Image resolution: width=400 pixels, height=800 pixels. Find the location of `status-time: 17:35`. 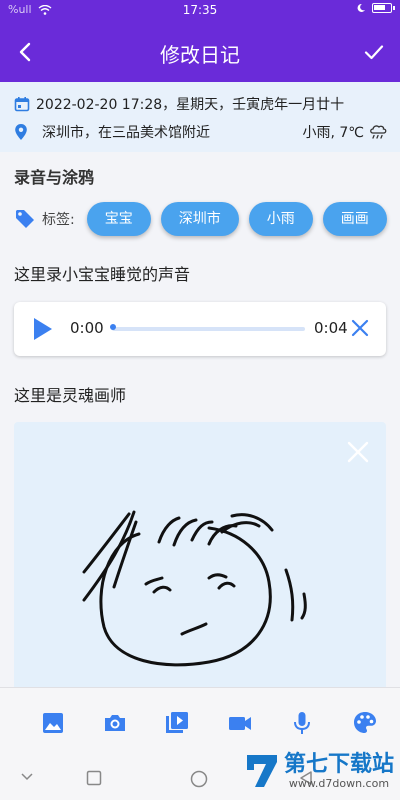

status-time: 17:35 is located at coordinates (200, 10).